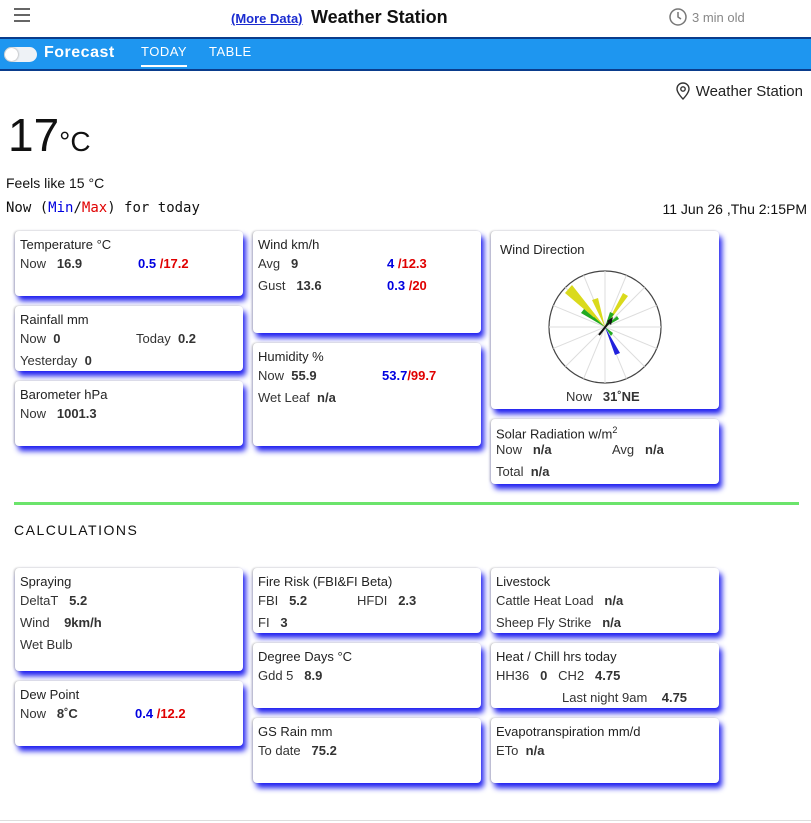  Describe the element at coordinates (605, 320) in the screenshot. I see `wind-direction-card: Wind Direction Now 31˚NE` at that location.